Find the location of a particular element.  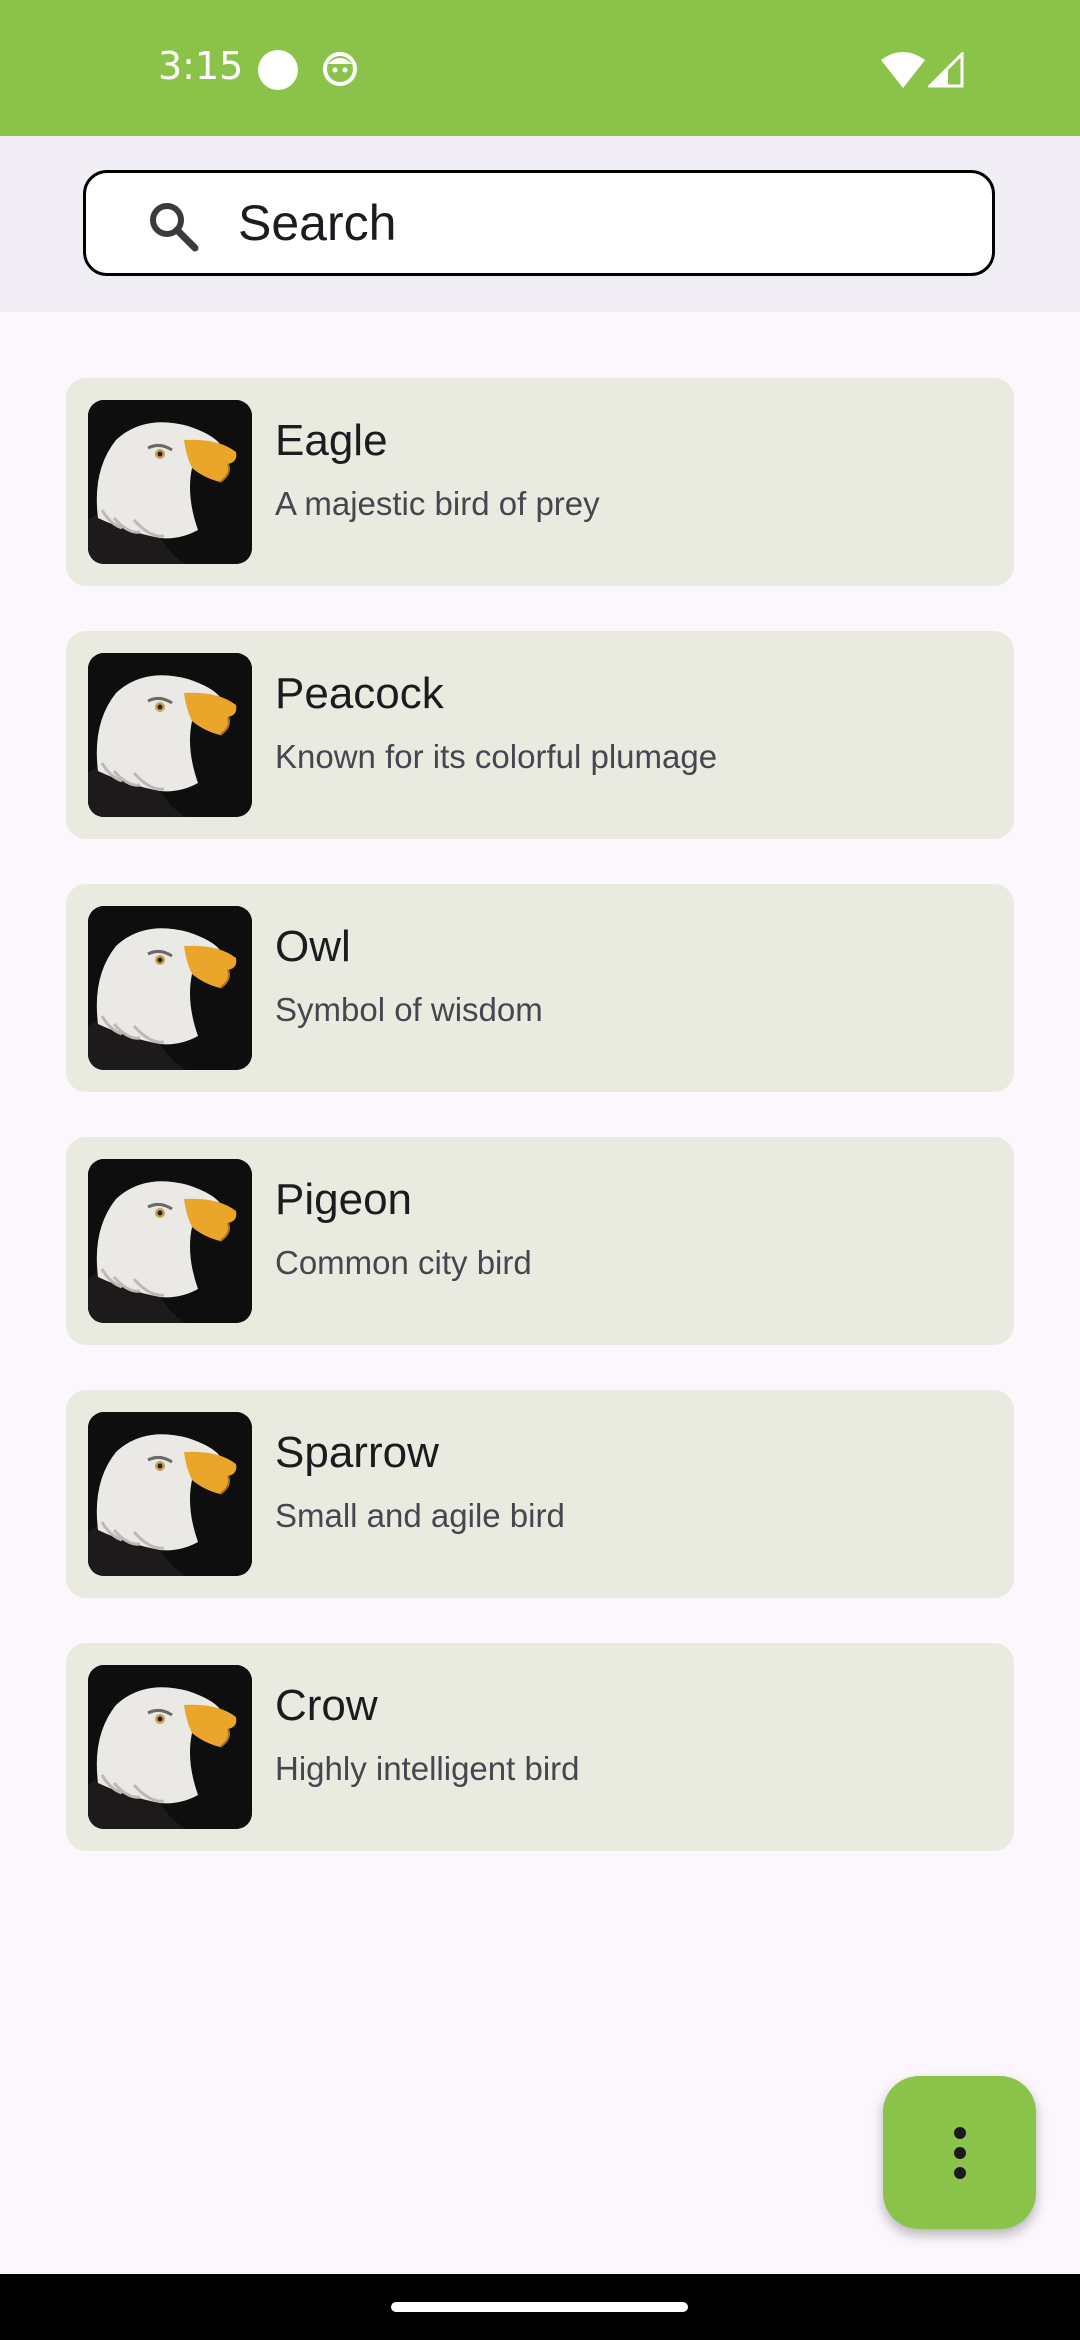

bird-description: Highly intelligent bird is located at coordinates (427, 1768).